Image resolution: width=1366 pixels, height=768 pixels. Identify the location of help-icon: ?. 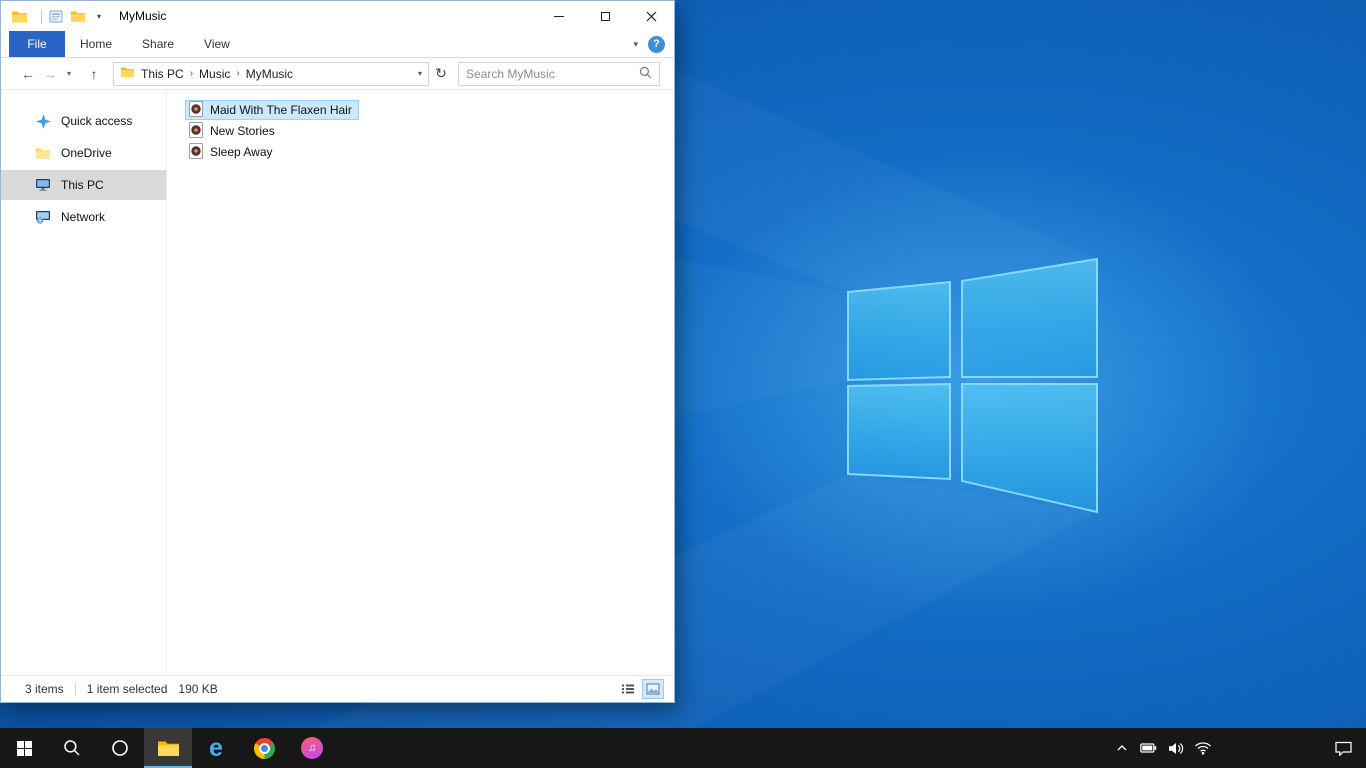
(656, 44).